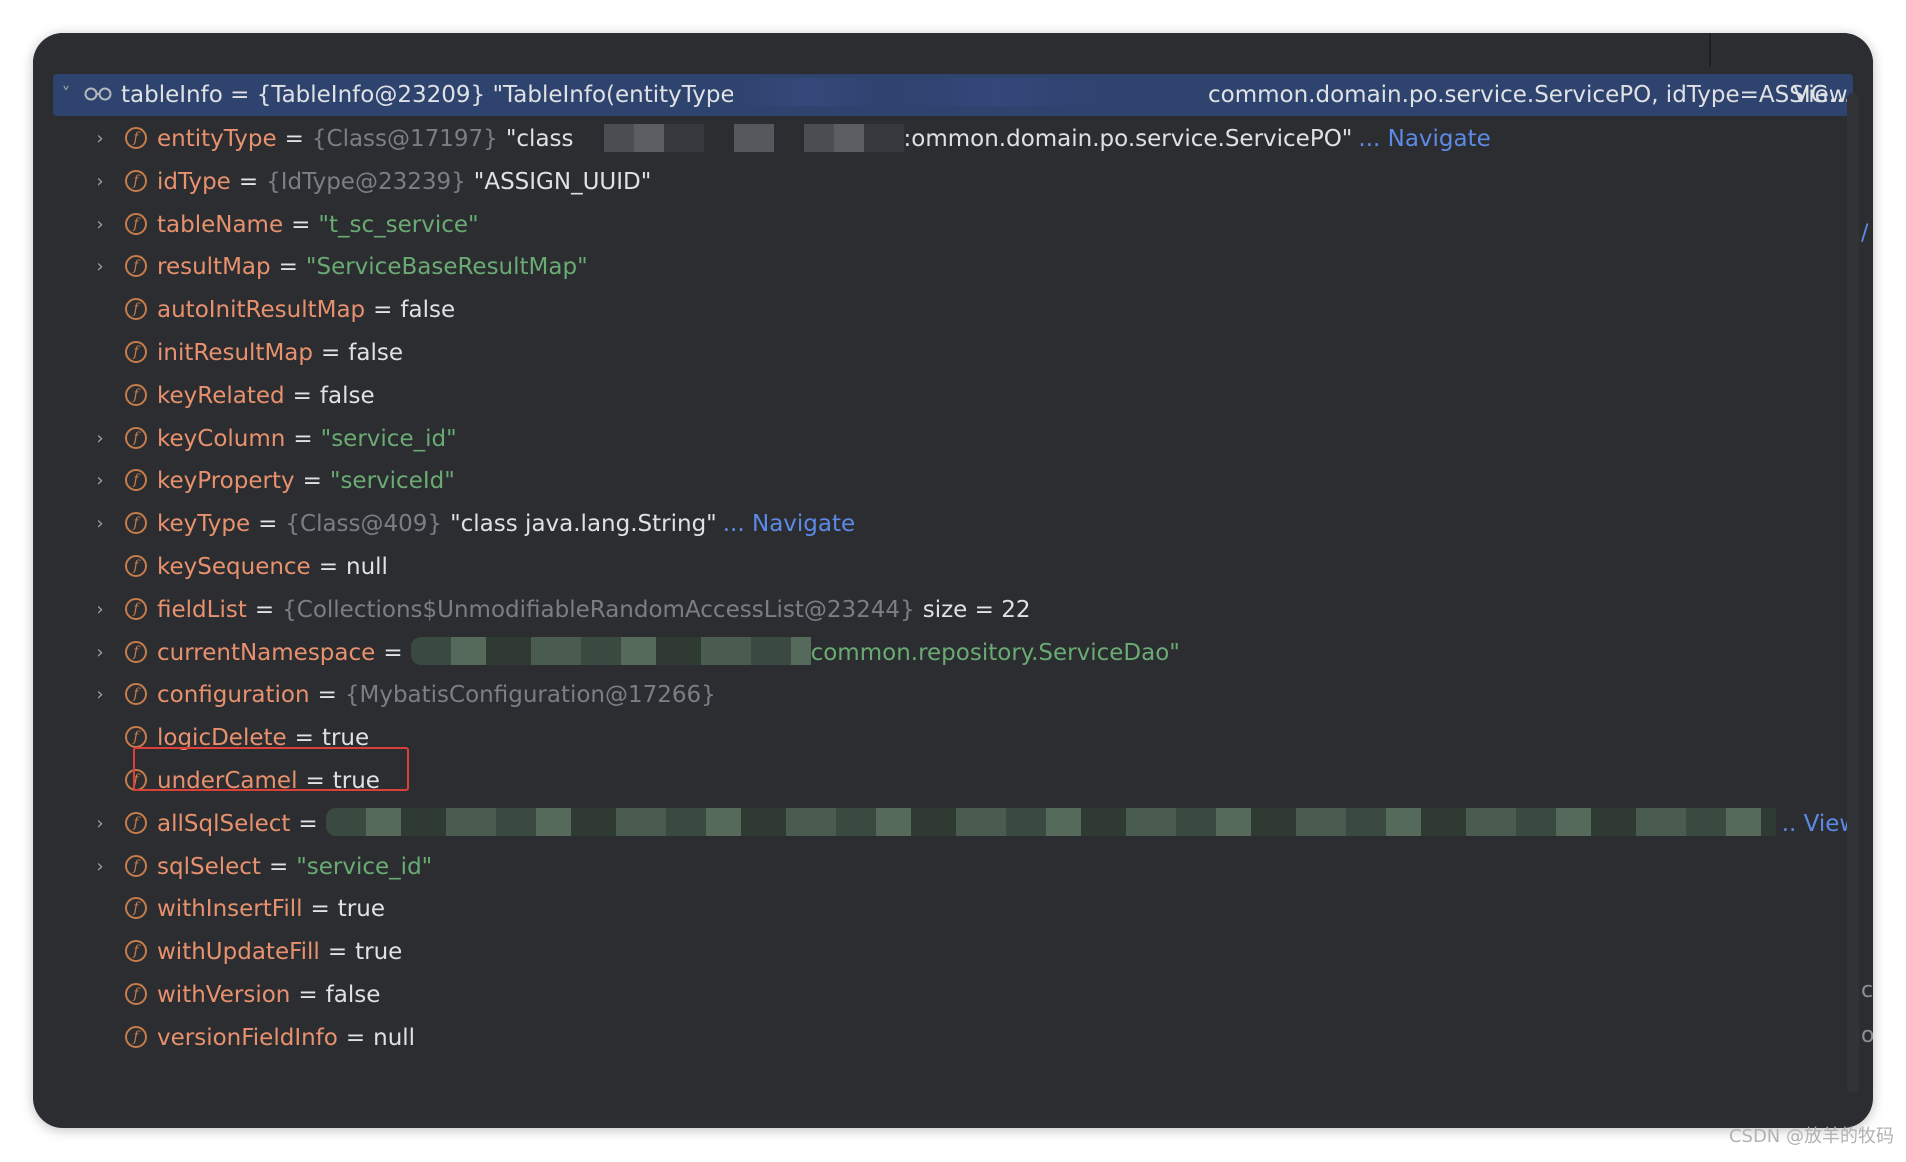 Image resolution: width=1906 pixels, height=1162 pixels. Describe the element at coordinates (66, 95) in the screenshot. I see `chevron-down-icon: ˅` at that location.